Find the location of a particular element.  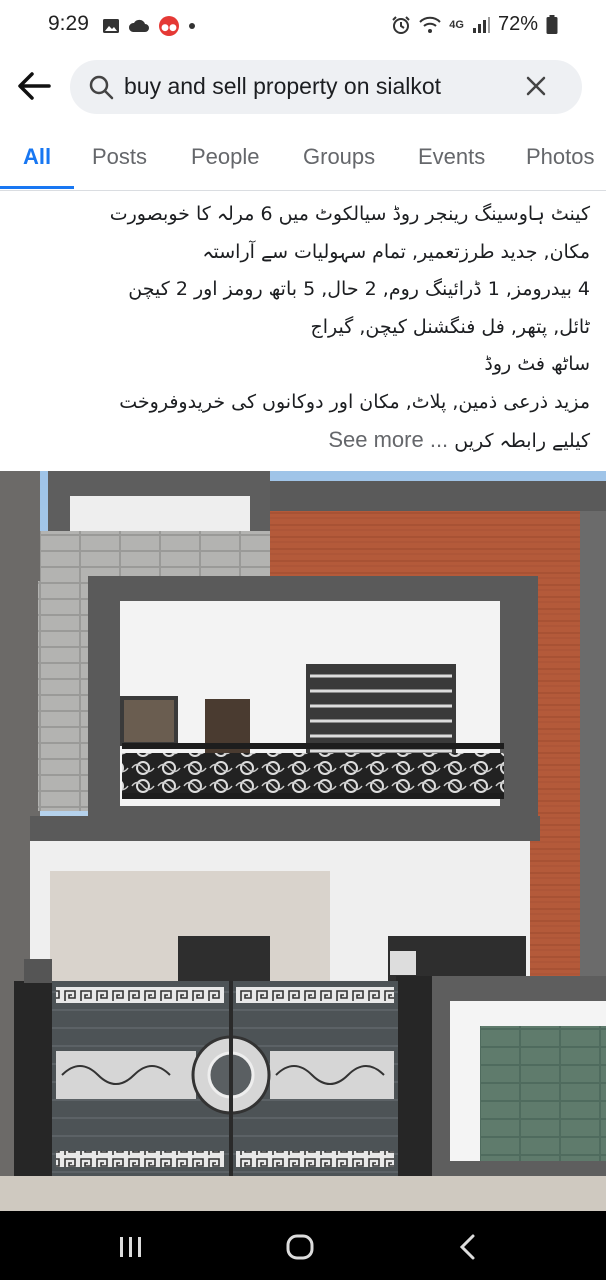

recent-apps-icon is located at coordinates (131, 1247).